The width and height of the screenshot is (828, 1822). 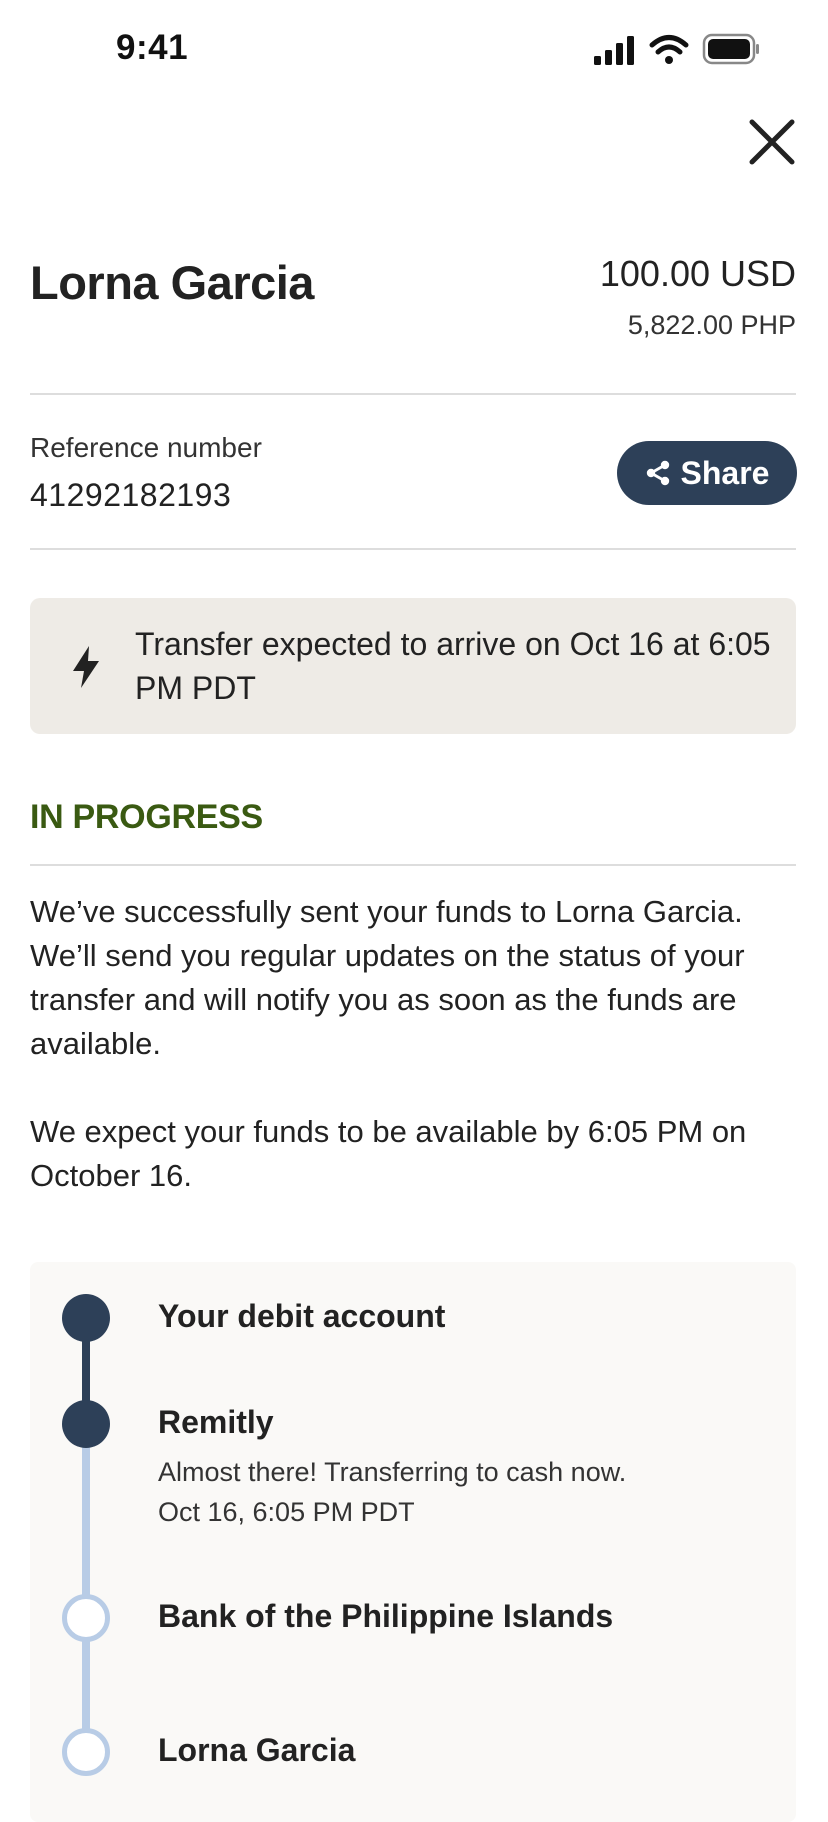 I want to click on wifi-icon, so click(x=669, y=49).